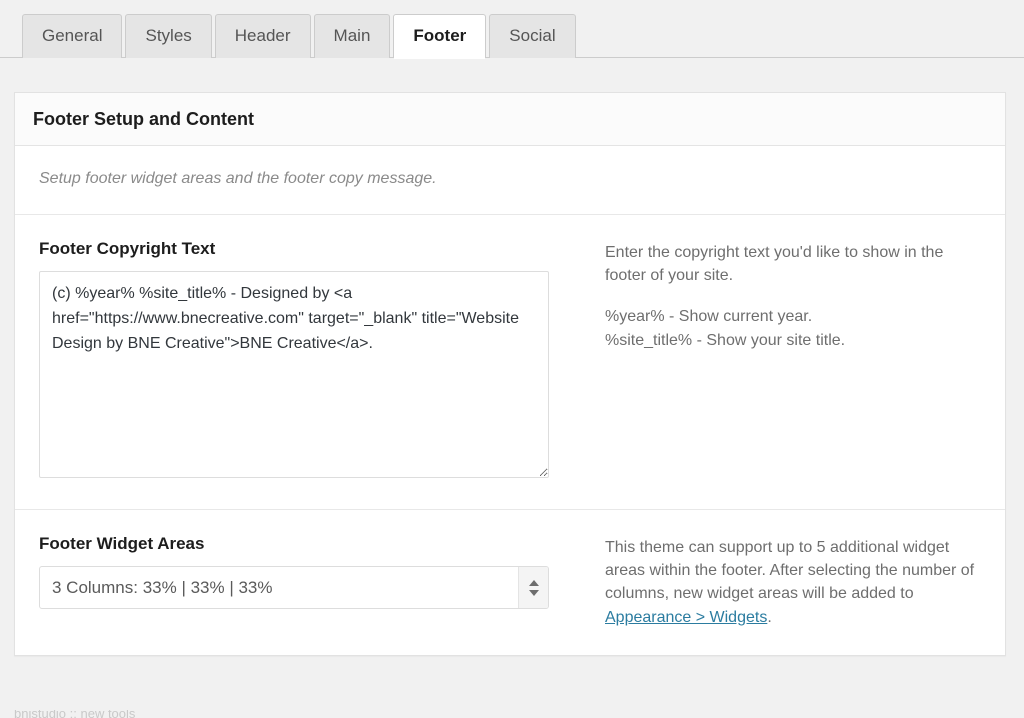 This screenshot has height=718, width=1024. What do you see at coordinates (168, 36) in the screenshot?
I see `tab-styles: Styles` at bounding box center [168, 36].